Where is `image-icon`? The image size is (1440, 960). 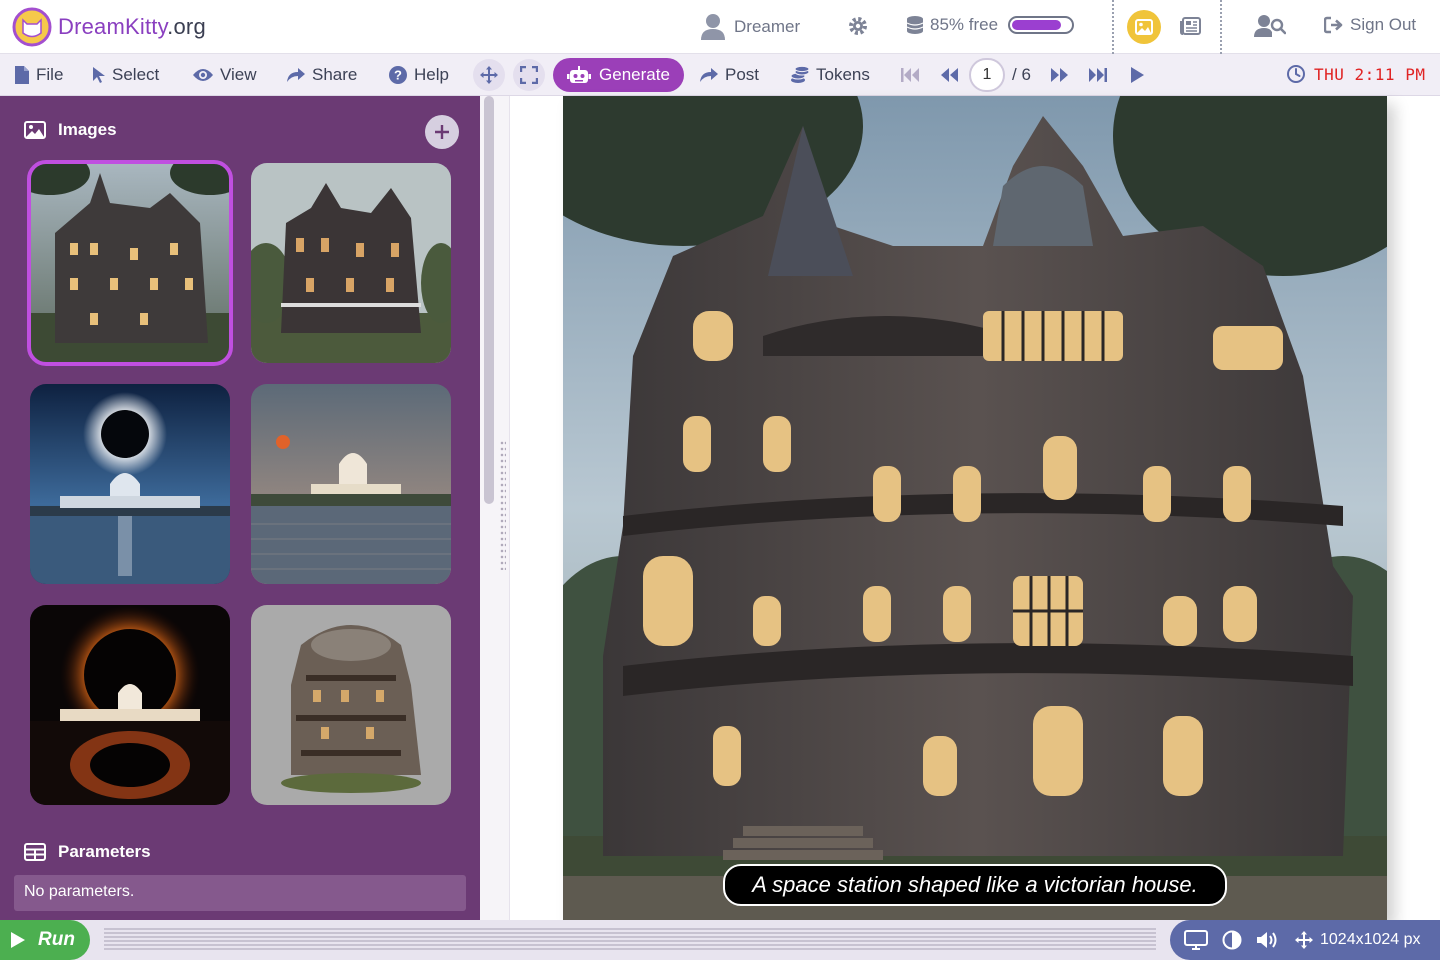
image-icon is located at coordinates (1144, 27).